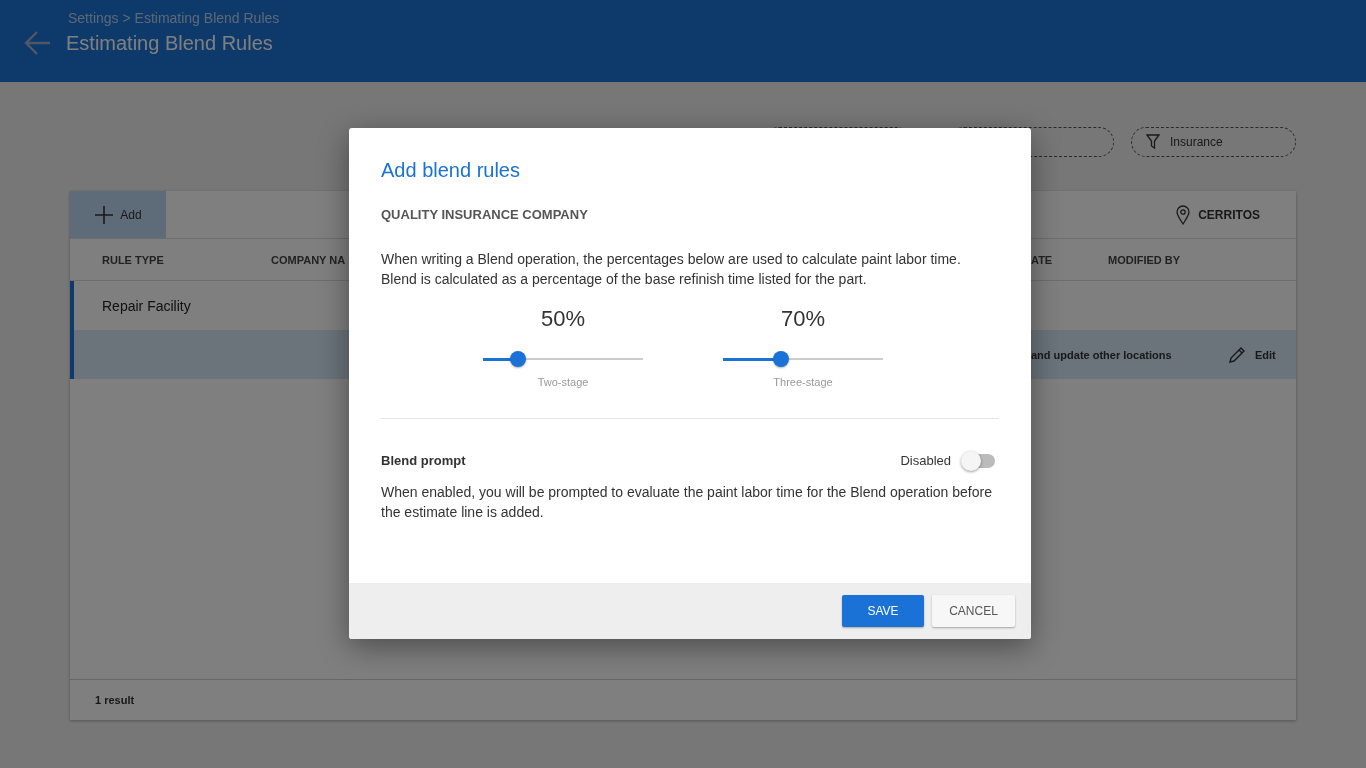 The image size is (1366, 768). Describe the element at coordinates (485, 214) in the screenshot. I see `company-name: QUALITY INSURANCE COMPANY` at that location.